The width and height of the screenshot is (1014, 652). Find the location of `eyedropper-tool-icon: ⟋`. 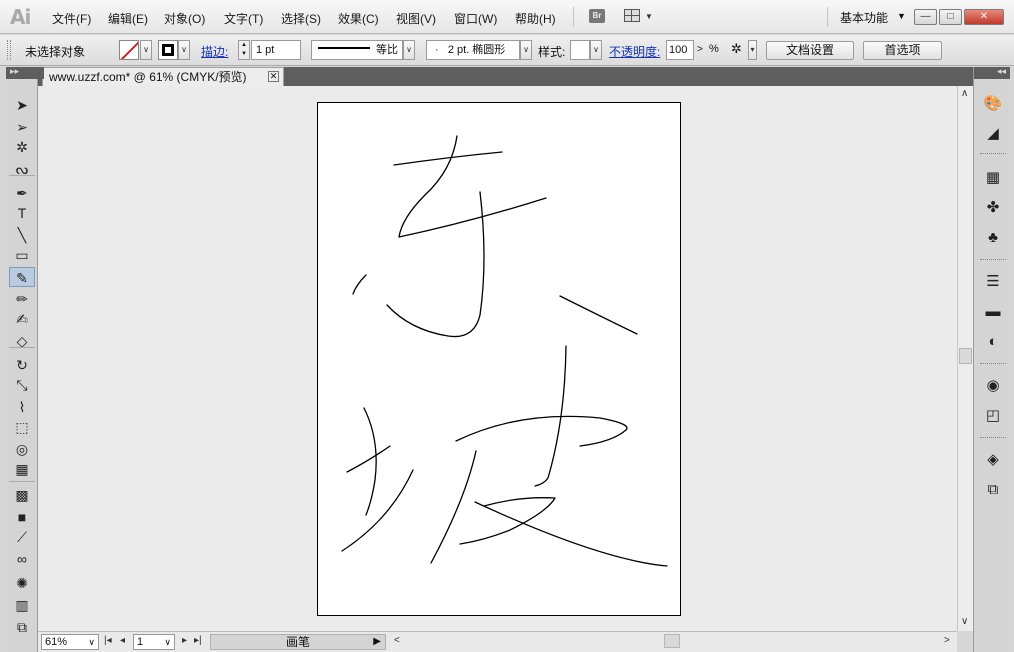

eyedropper-tool-icon: ⟋ is located at coordinates (22, 537).